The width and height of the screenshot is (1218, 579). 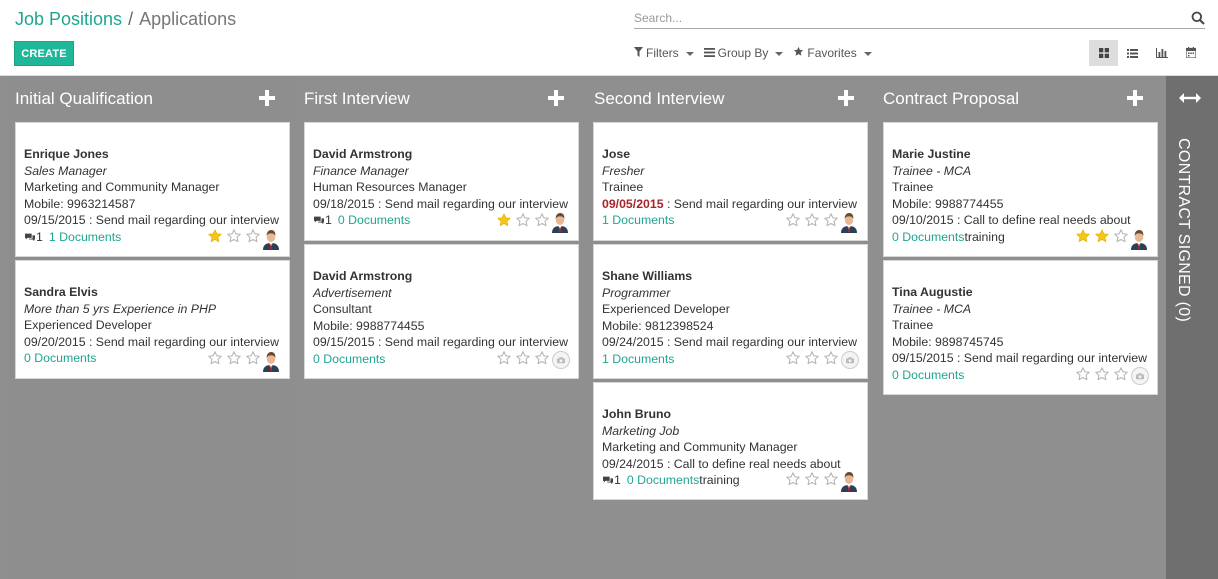 What do you see at coordinates (342, 309) in the screenshot?
I see `applicant-role: Consultant` at bounding box center [342, 309].